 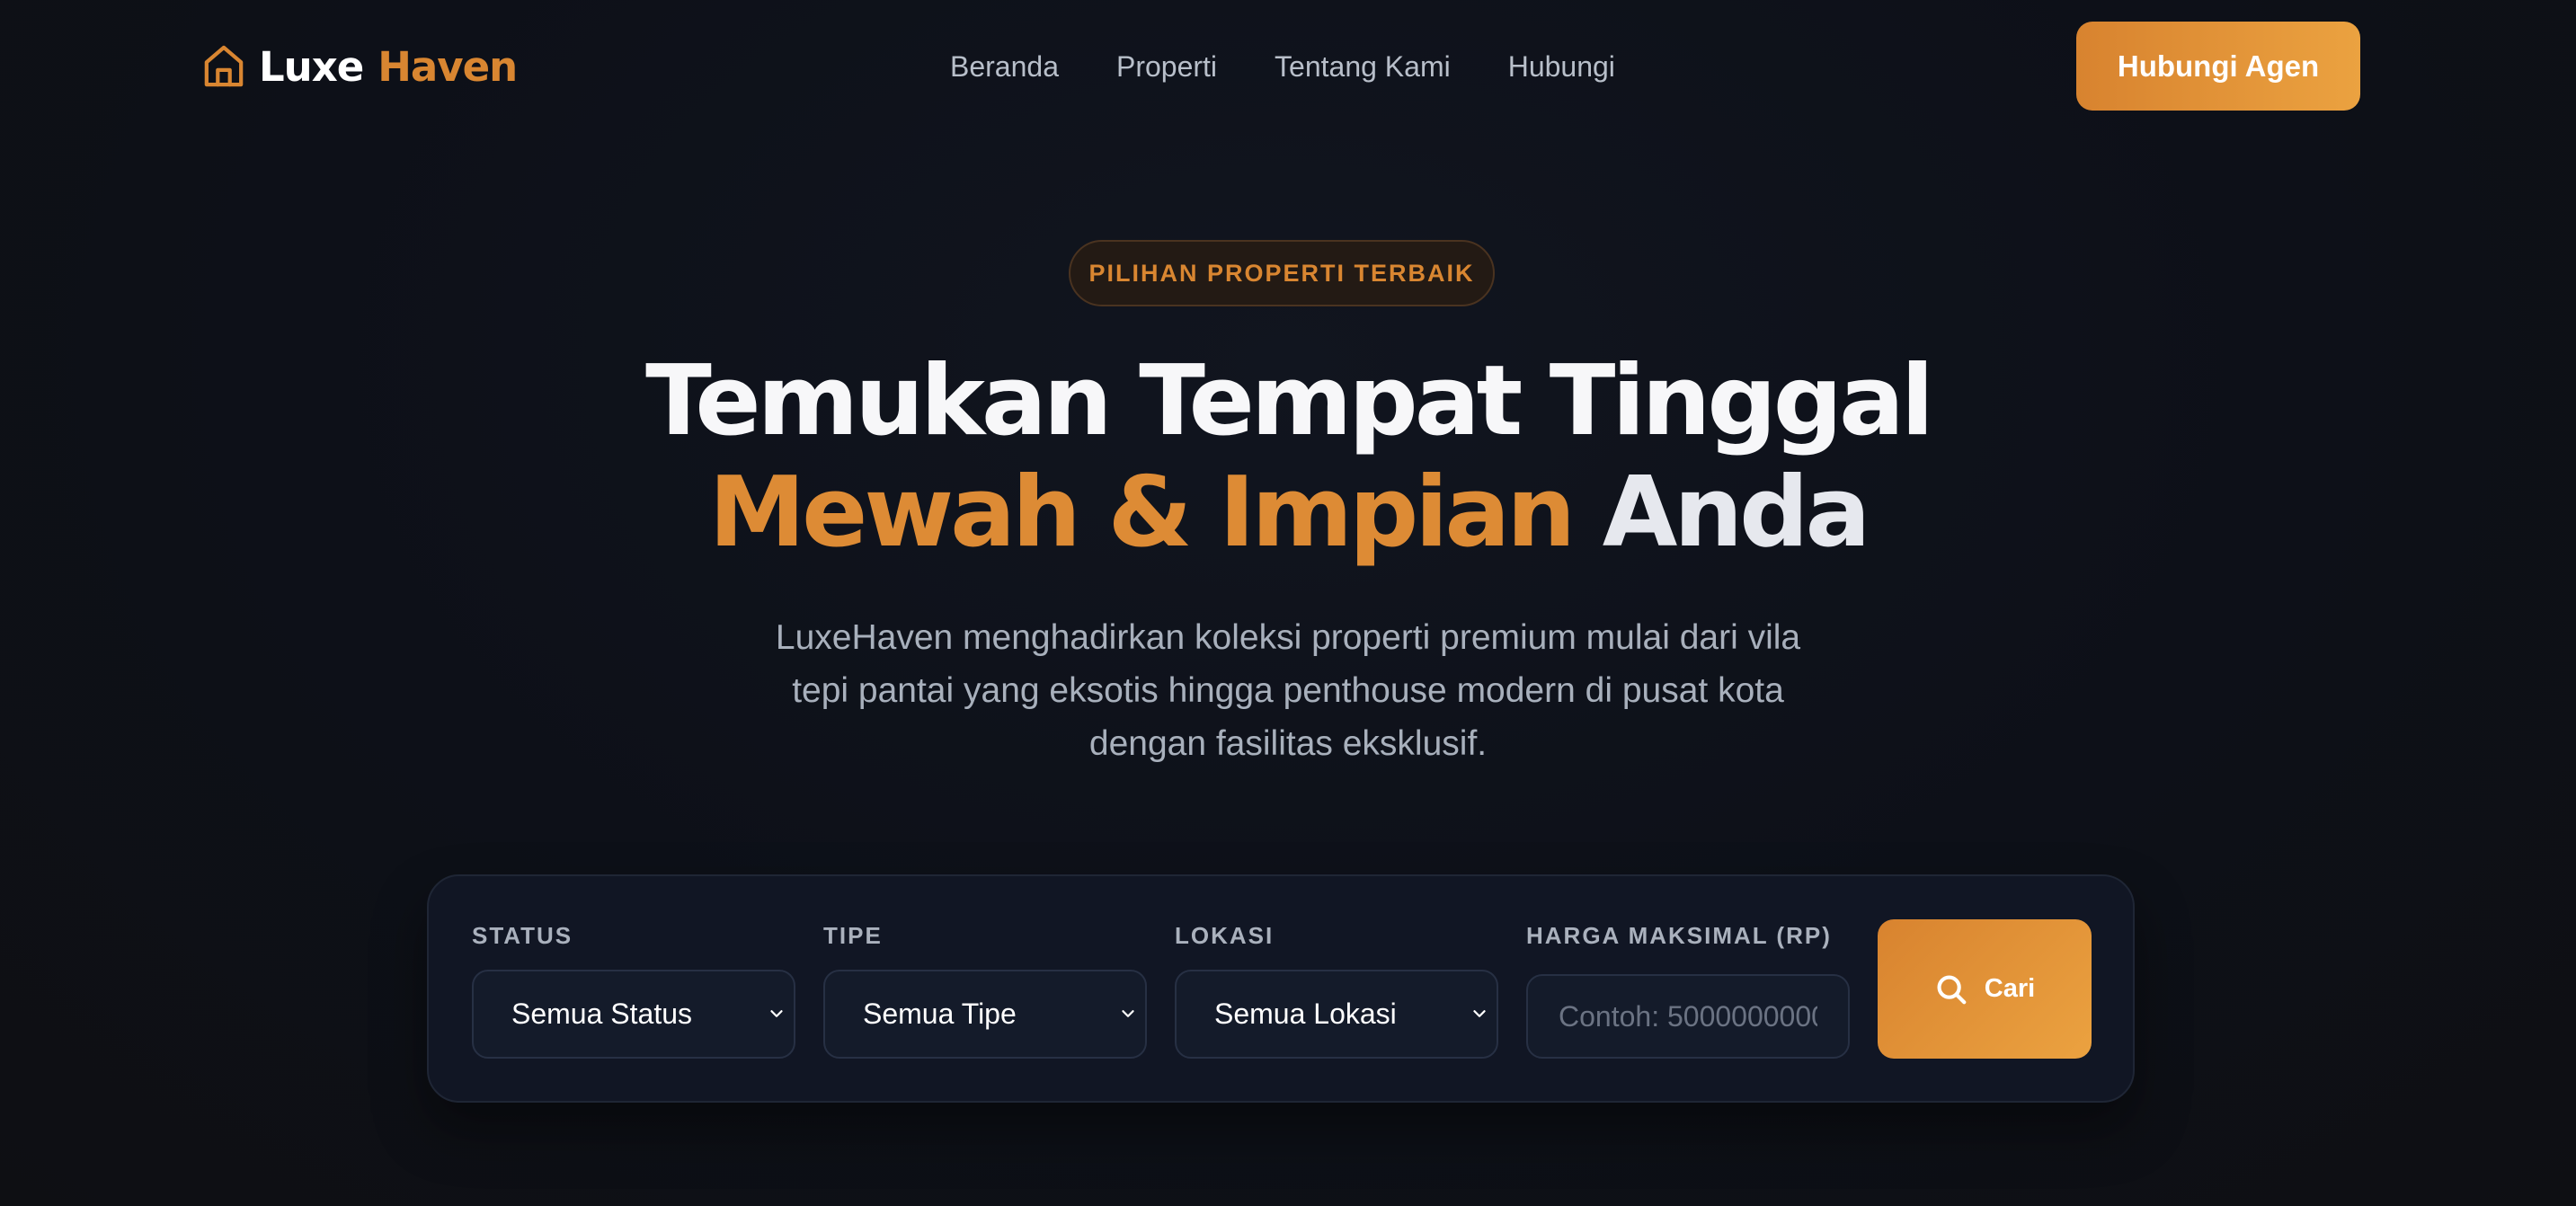 What do you see at coordinates (2010, 988) in the screenshot?
I see `search-button-label: Cari` at bounding box center [2010, 988].